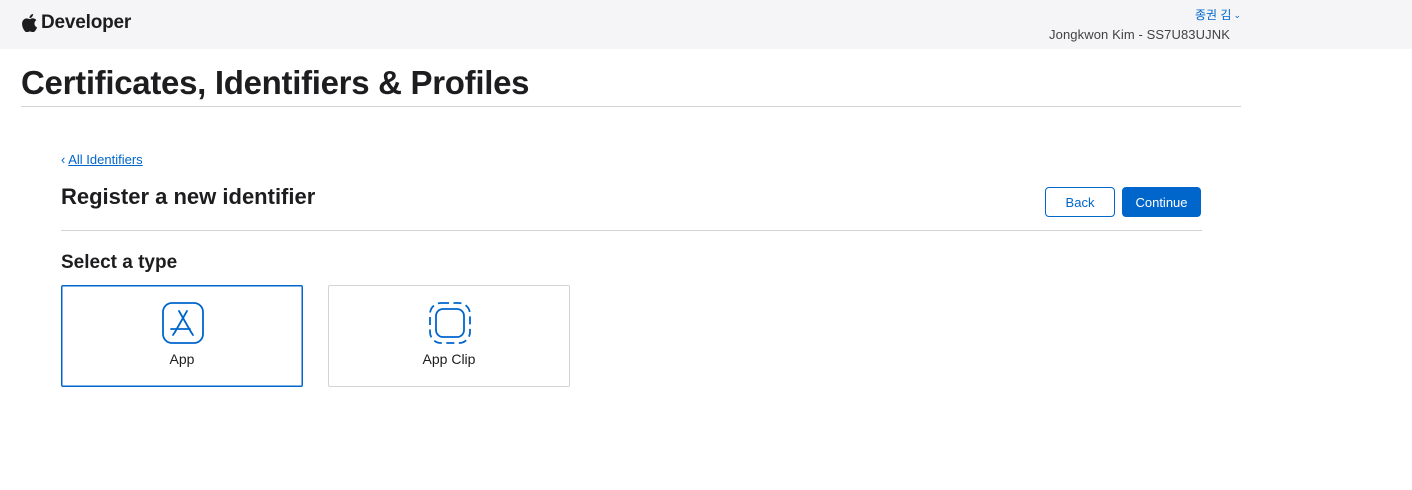  What do you see at coordinates (63, 159) in the screenshot?
I see `chevron-left-icon: ‹` at bounding box center [63, 159].